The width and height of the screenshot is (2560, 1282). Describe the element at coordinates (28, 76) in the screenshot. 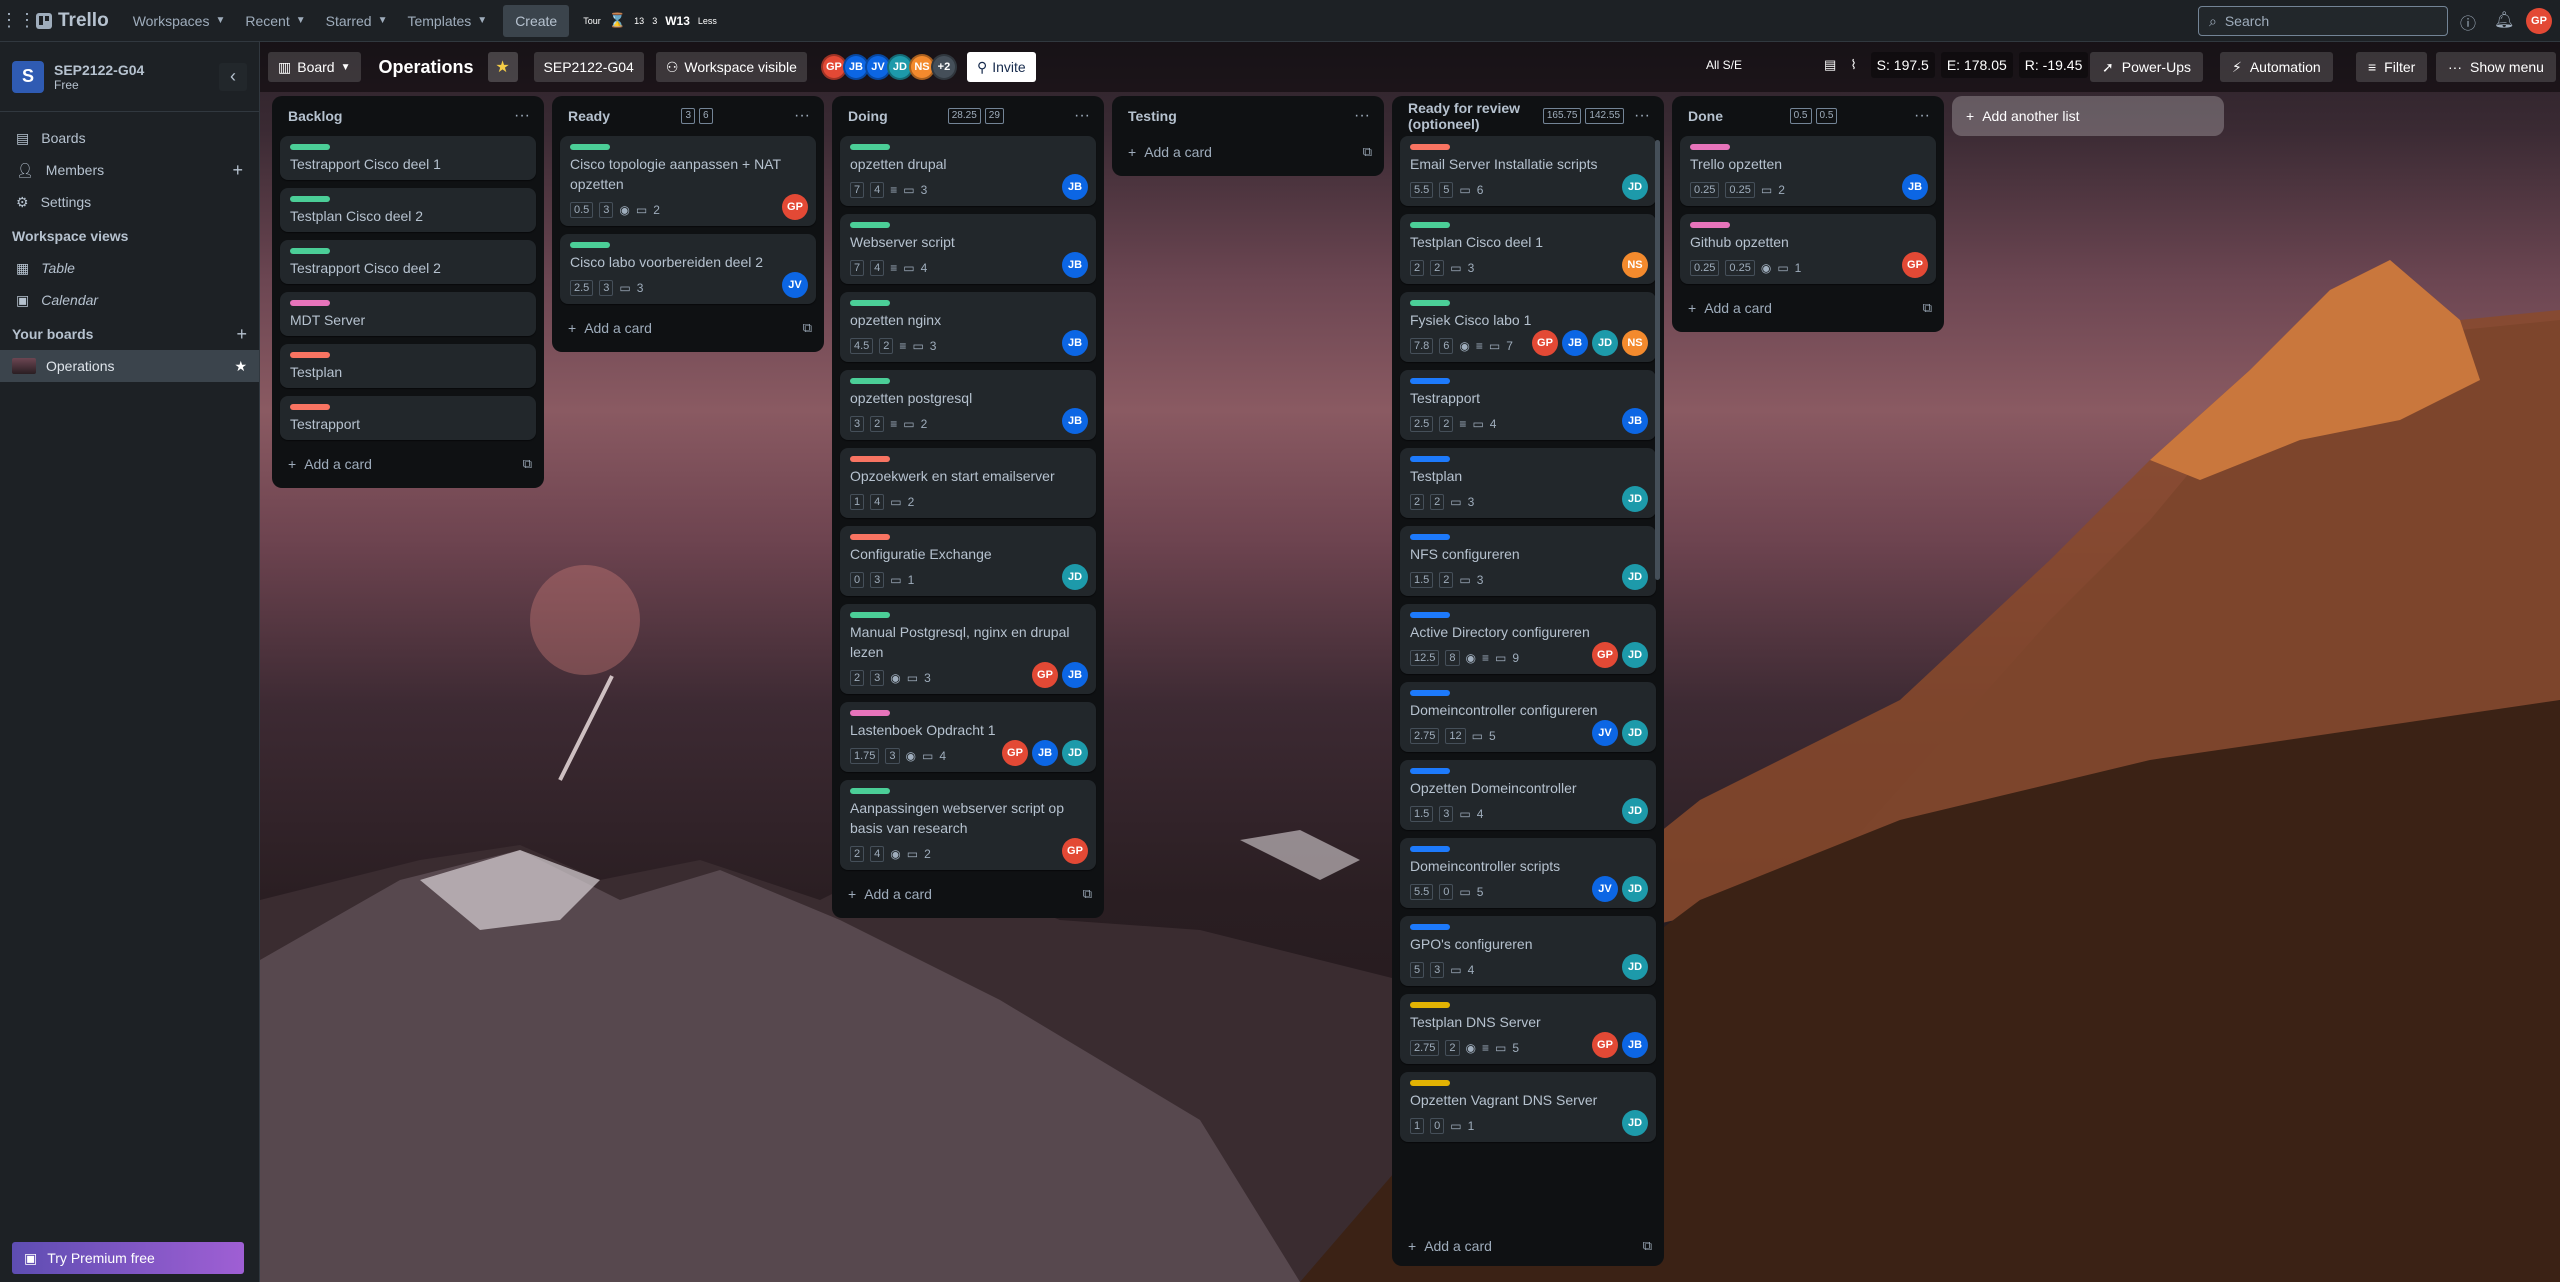

I see `workspace-logo: S` at that location.